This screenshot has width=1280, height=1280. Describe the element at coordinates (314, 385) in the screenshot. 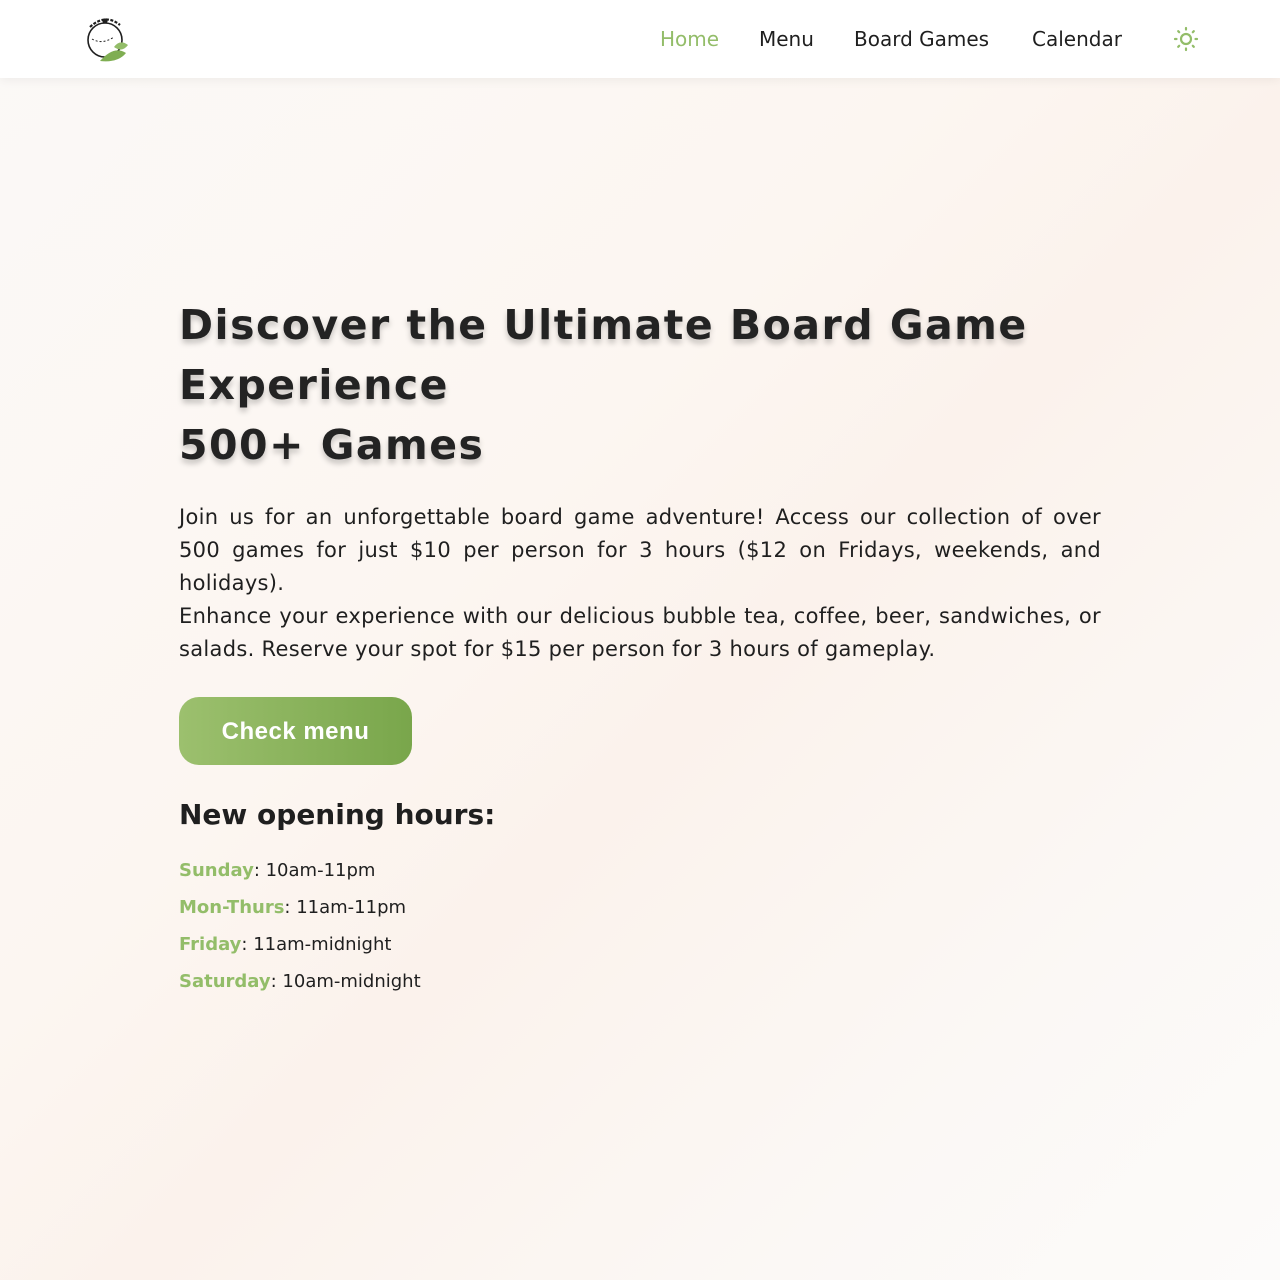

I see `hero-title-line: Experience` at that location.